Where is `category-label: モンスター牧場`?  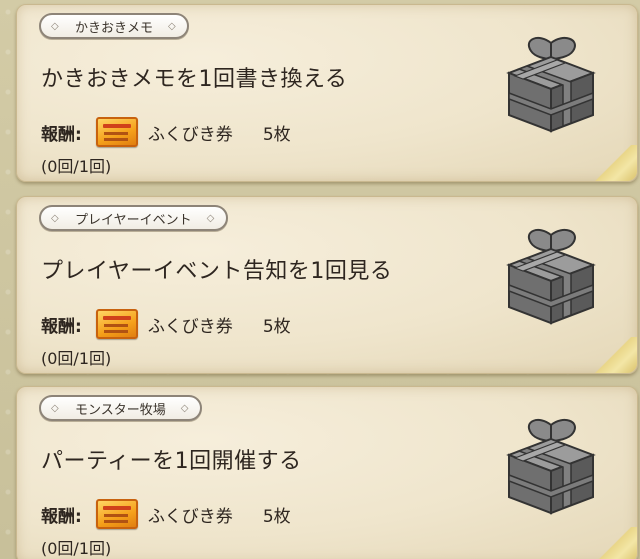 category-label: モンスター牧場 is located at coordinates (120, 410).